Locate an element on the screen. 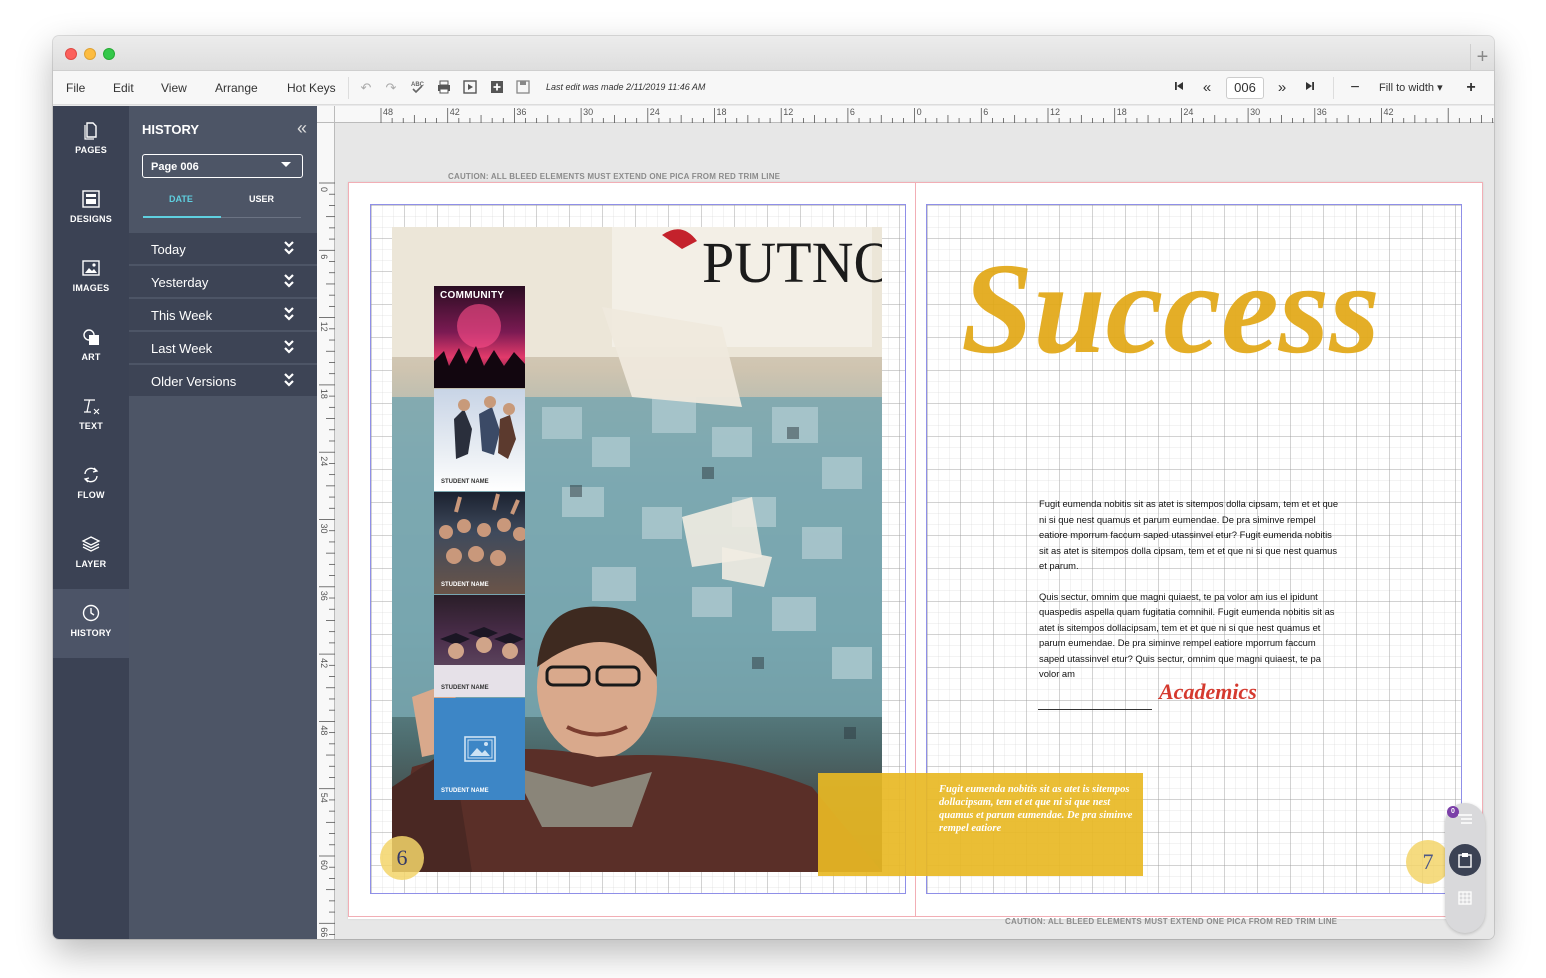 This screenshot has width=1546, height=978. grid-icon is located at coordinates (1465, 898).